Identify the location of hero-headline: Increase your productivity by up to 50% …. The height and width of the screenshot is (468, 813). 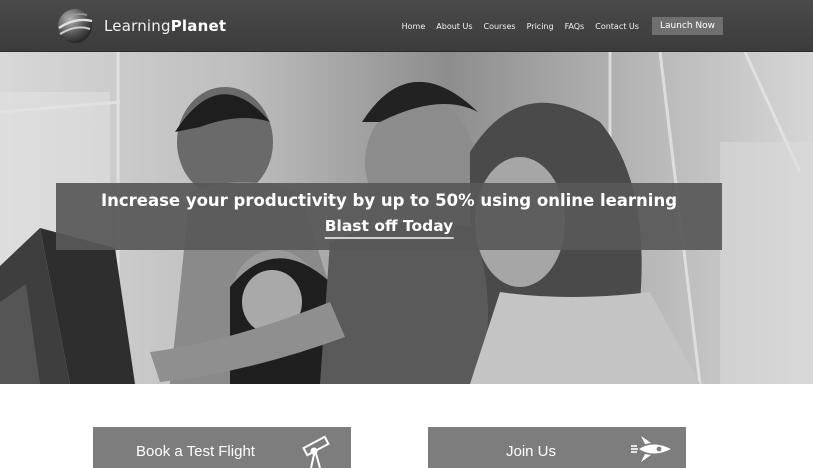
(389, 200).